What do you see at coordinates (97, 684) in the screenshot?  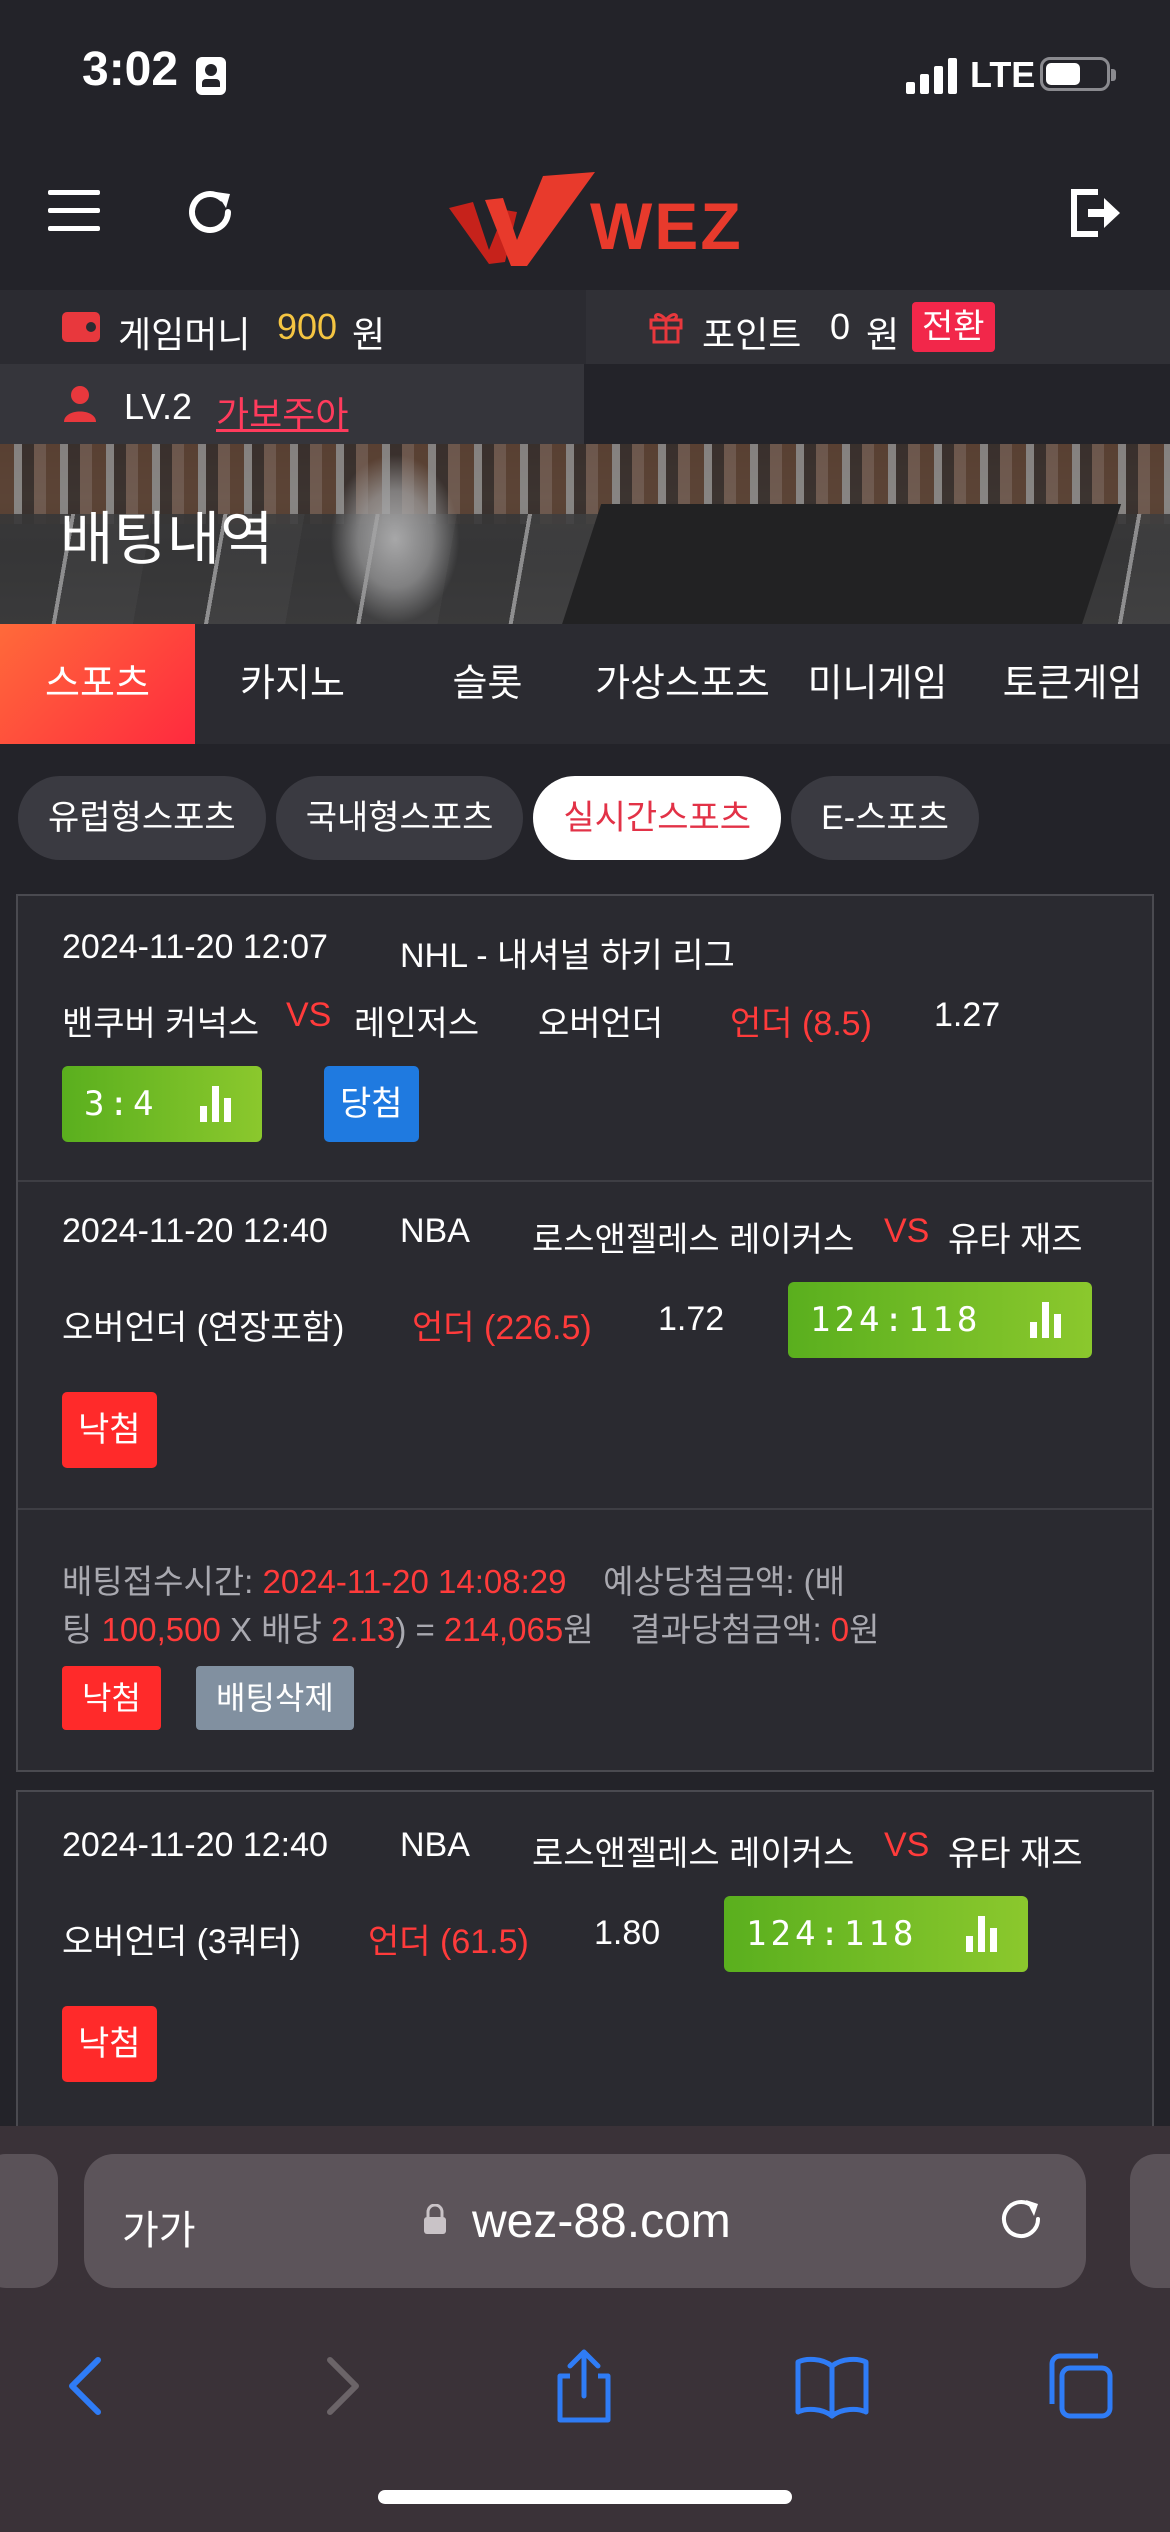 I see `tab-sports: 스포츠` at bounding box center [97, 684].